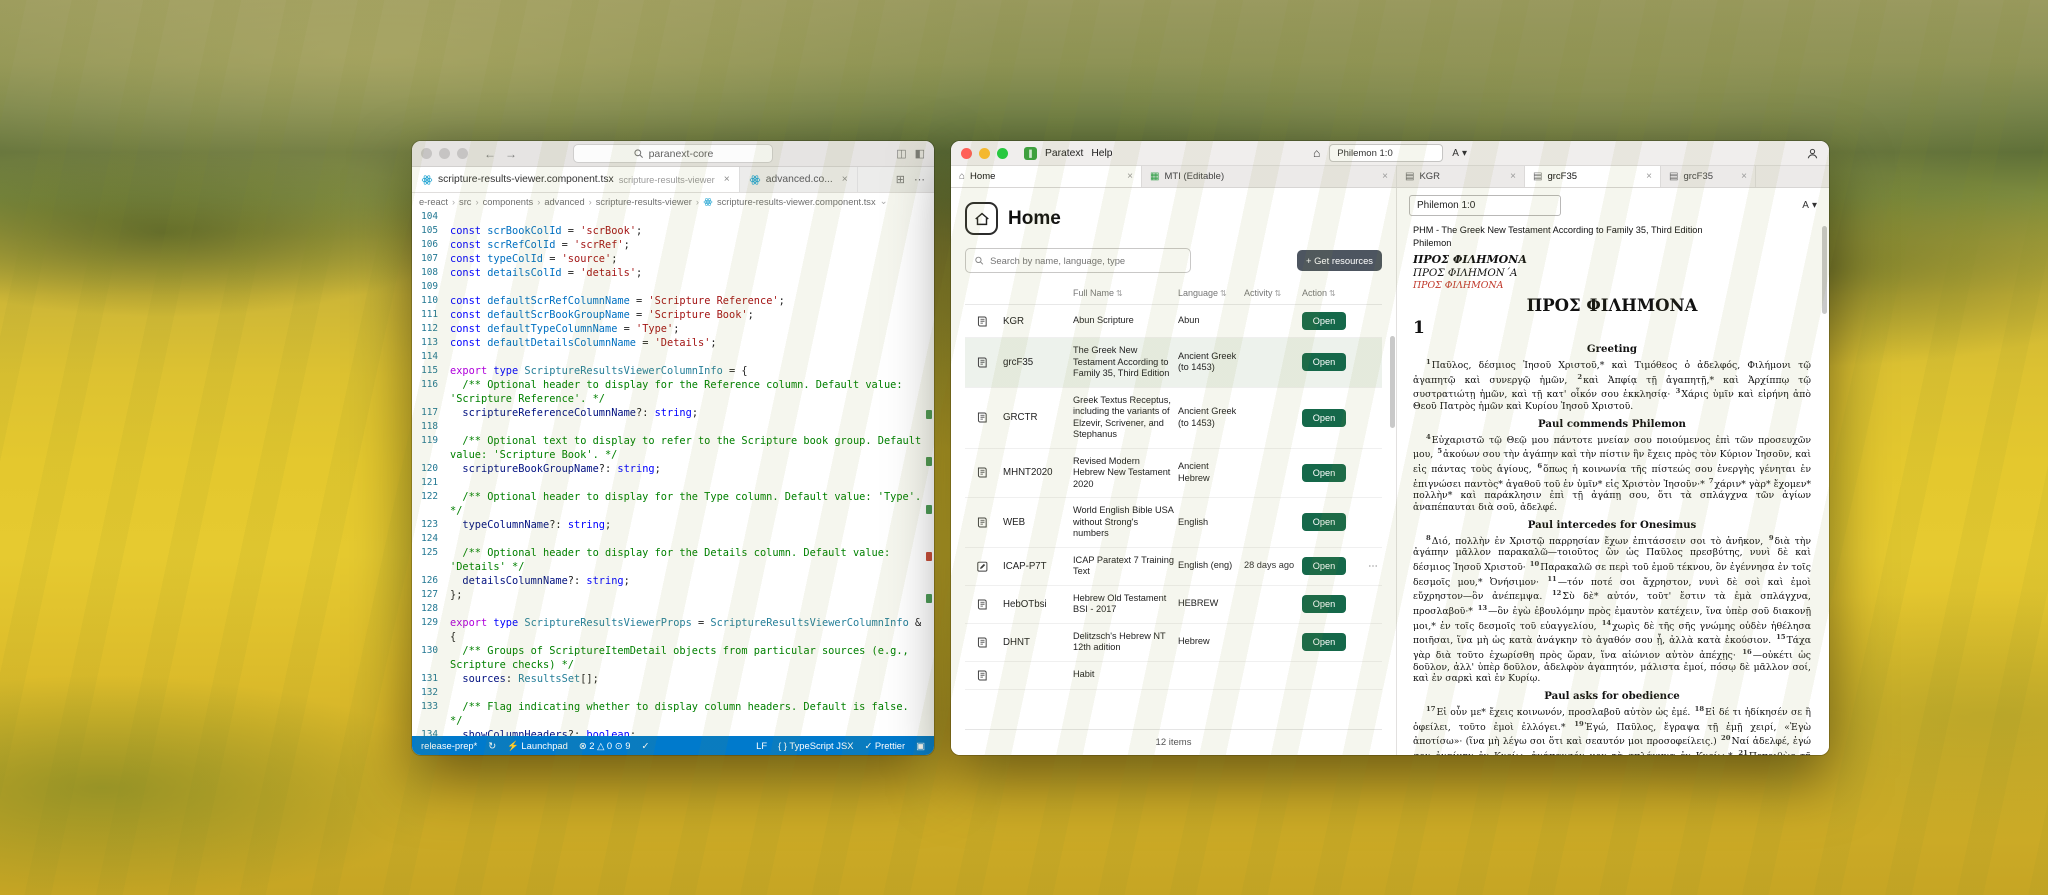 The height and width of the screenshot is (895, 2048). What do you see at coordinates (1123, 293) in the screenshot?
I see `column-header-full-name: Full Name ⇅` at bounding box center [1123, 293].